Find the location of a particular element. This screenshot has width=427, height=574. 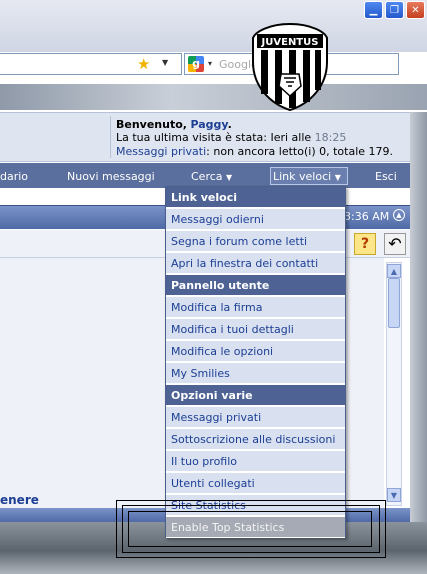

private-messages-link: Messaggi privati is located at coordinates (161, 151).